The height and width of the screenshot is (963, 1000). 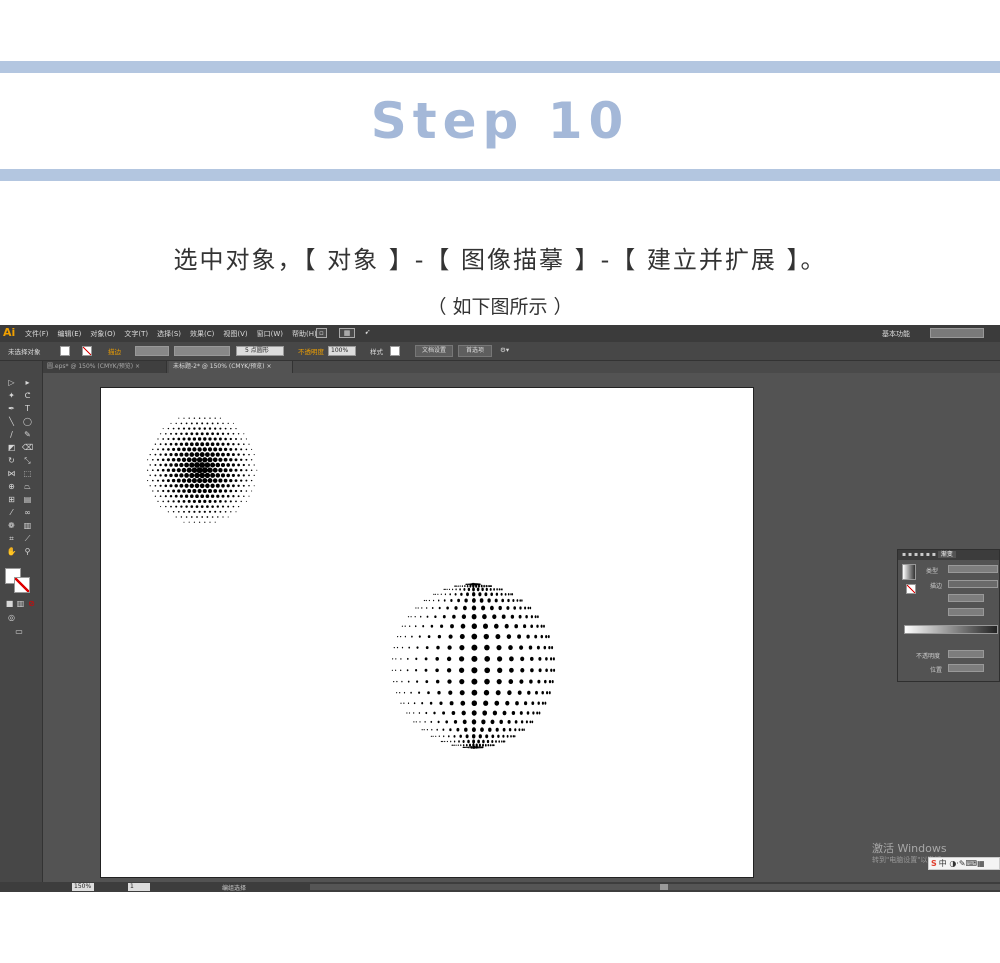 I want to click on tab-document-2: 未标题-2* @ 150% (CMYK/预览) ×, so click(x=231, y=367).